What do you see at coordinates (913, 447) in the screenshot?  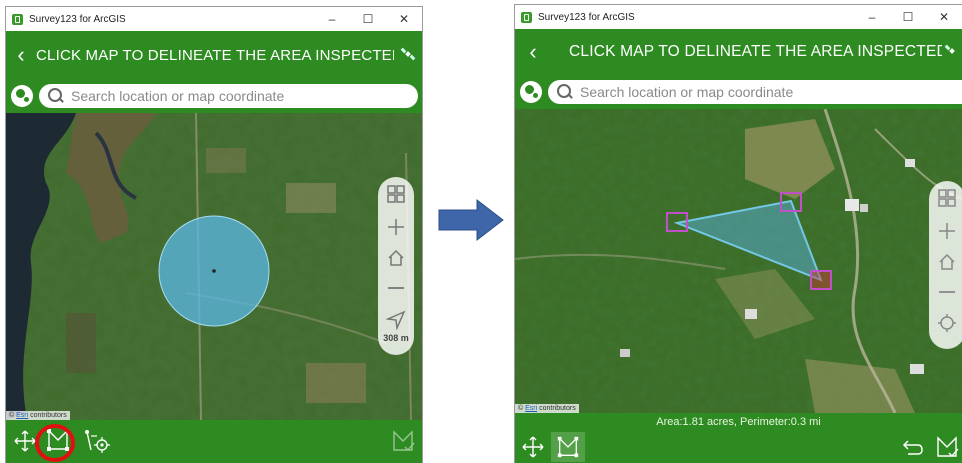 I see `undo-icon` at bounding box center [913, 447].